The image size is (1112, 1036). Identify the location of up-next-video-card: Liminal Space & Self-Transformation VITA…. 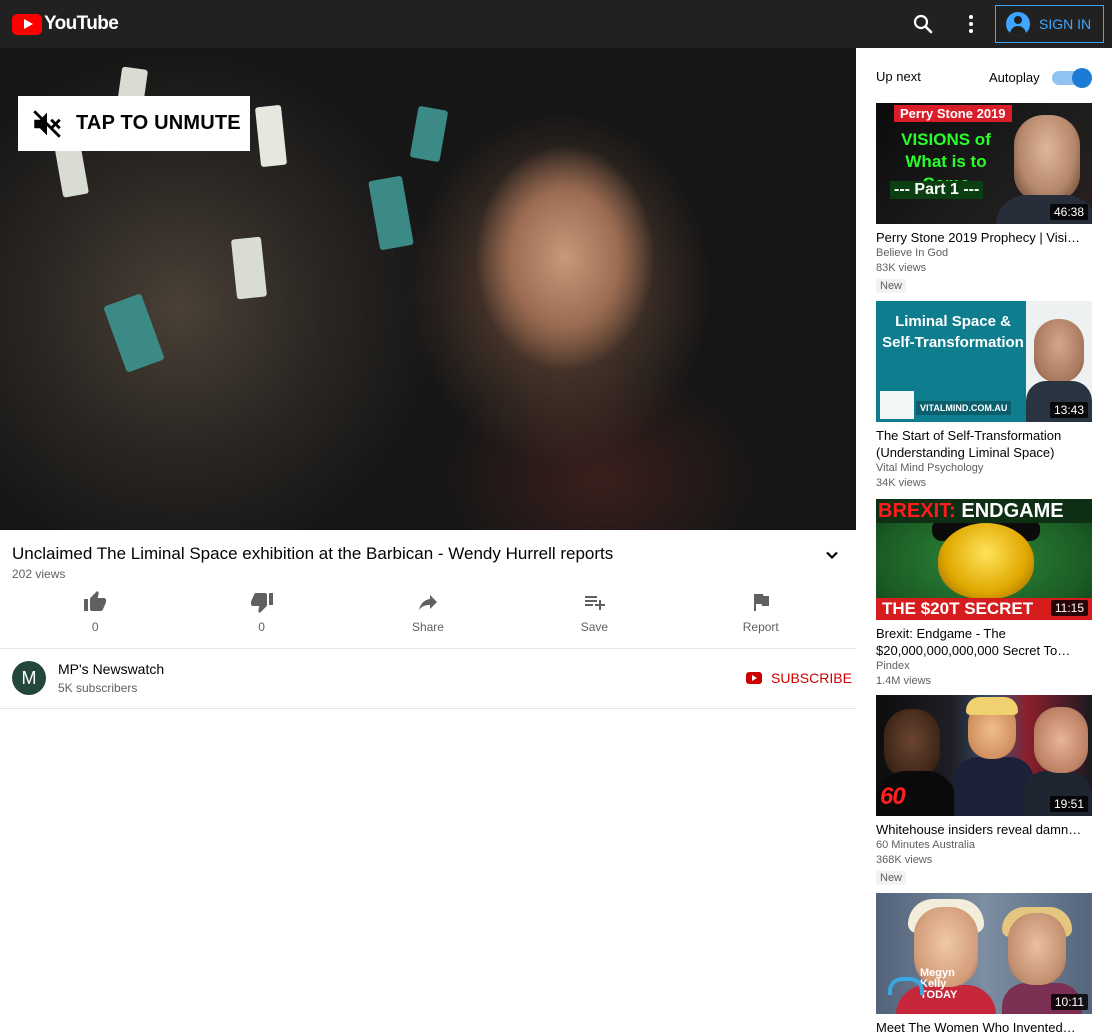
(984, 396).